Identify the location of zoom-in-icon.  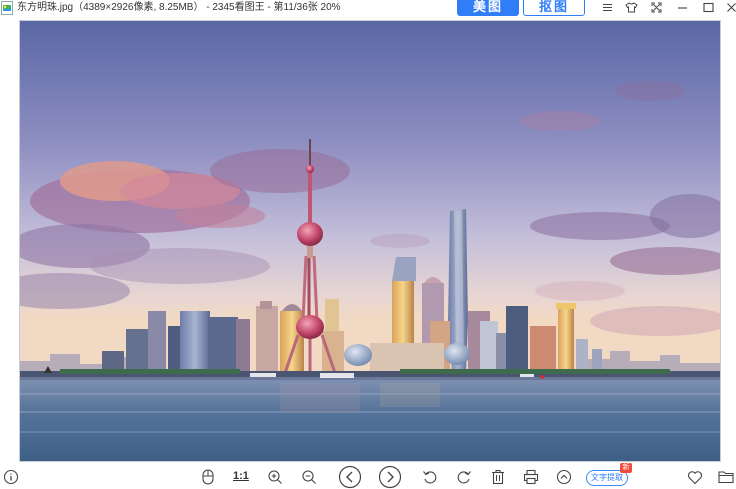
(275, 477).